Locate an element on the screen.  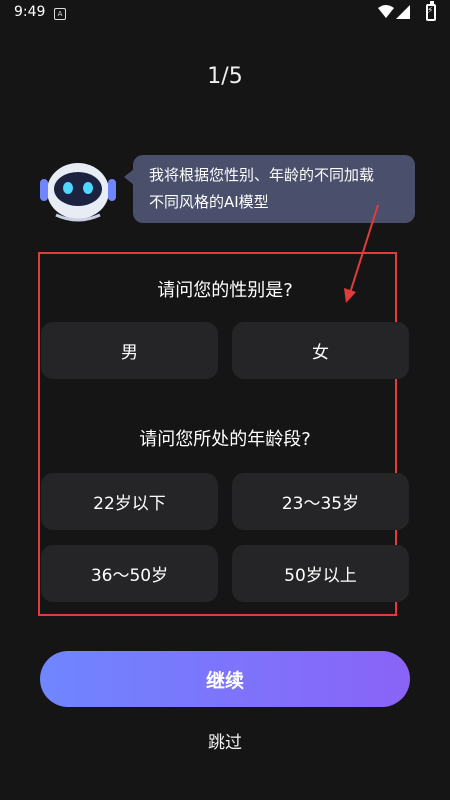
age-option-under-22: 22岁以下 is located at coordinates (129, 501).